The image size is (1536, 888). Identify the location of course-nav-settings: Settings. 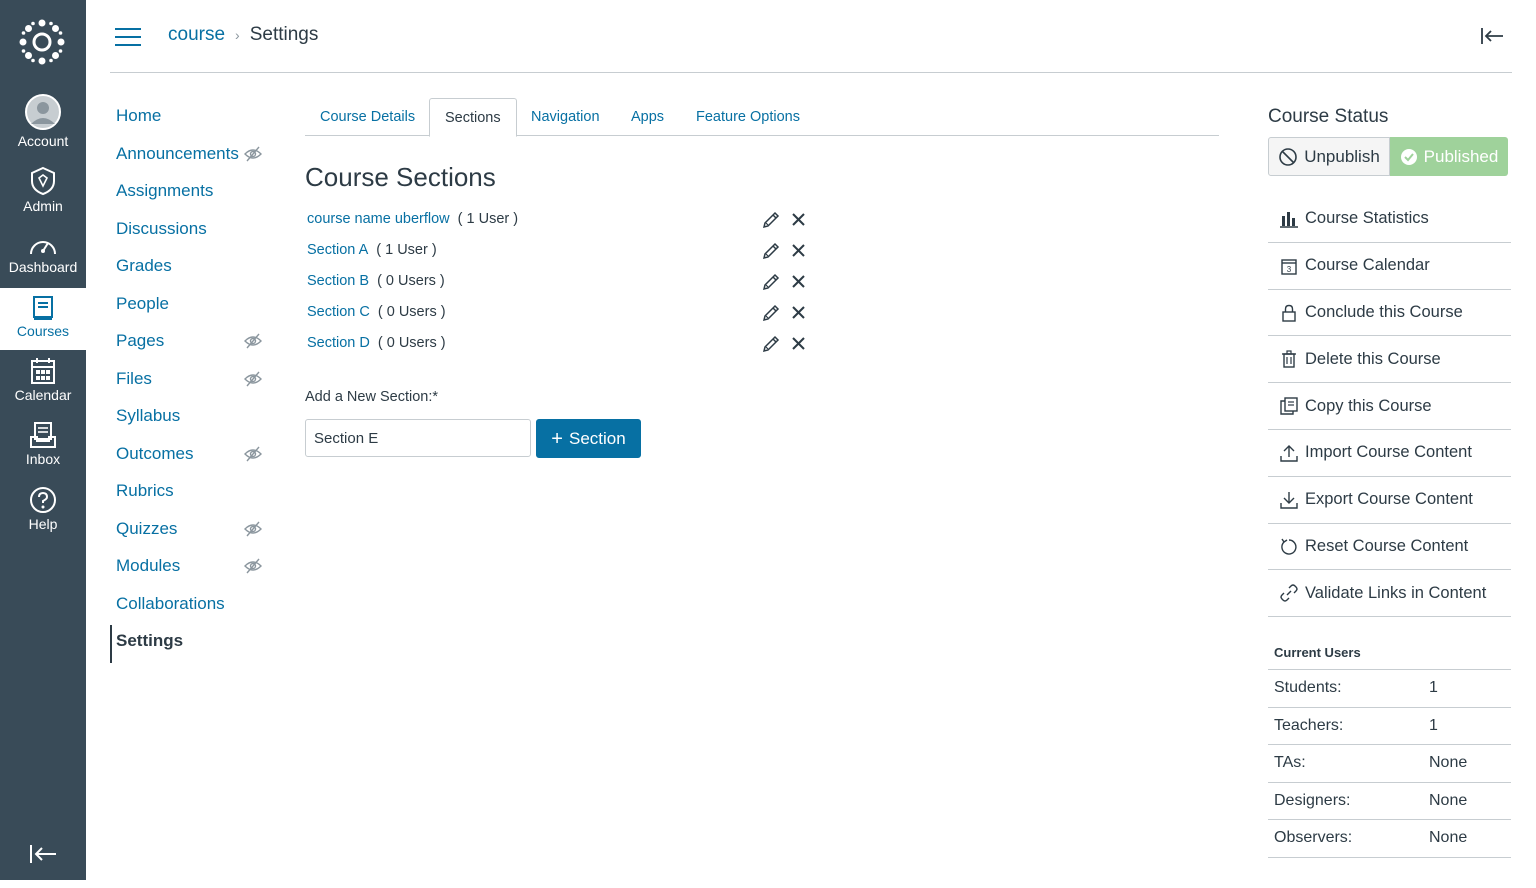
(190, 644).